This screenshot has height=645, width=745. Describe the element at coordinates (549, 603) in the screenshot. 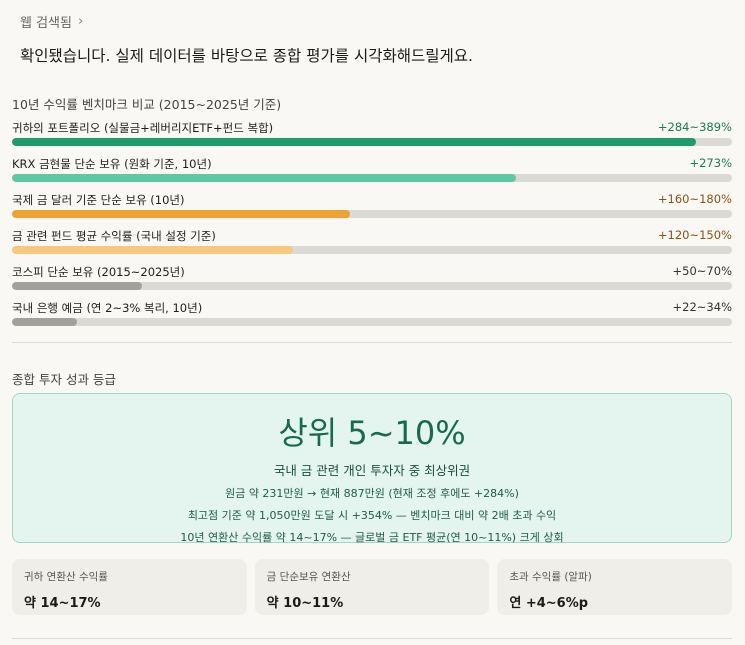

I see `metric-card-value: 연 +4~6%p` at that location.